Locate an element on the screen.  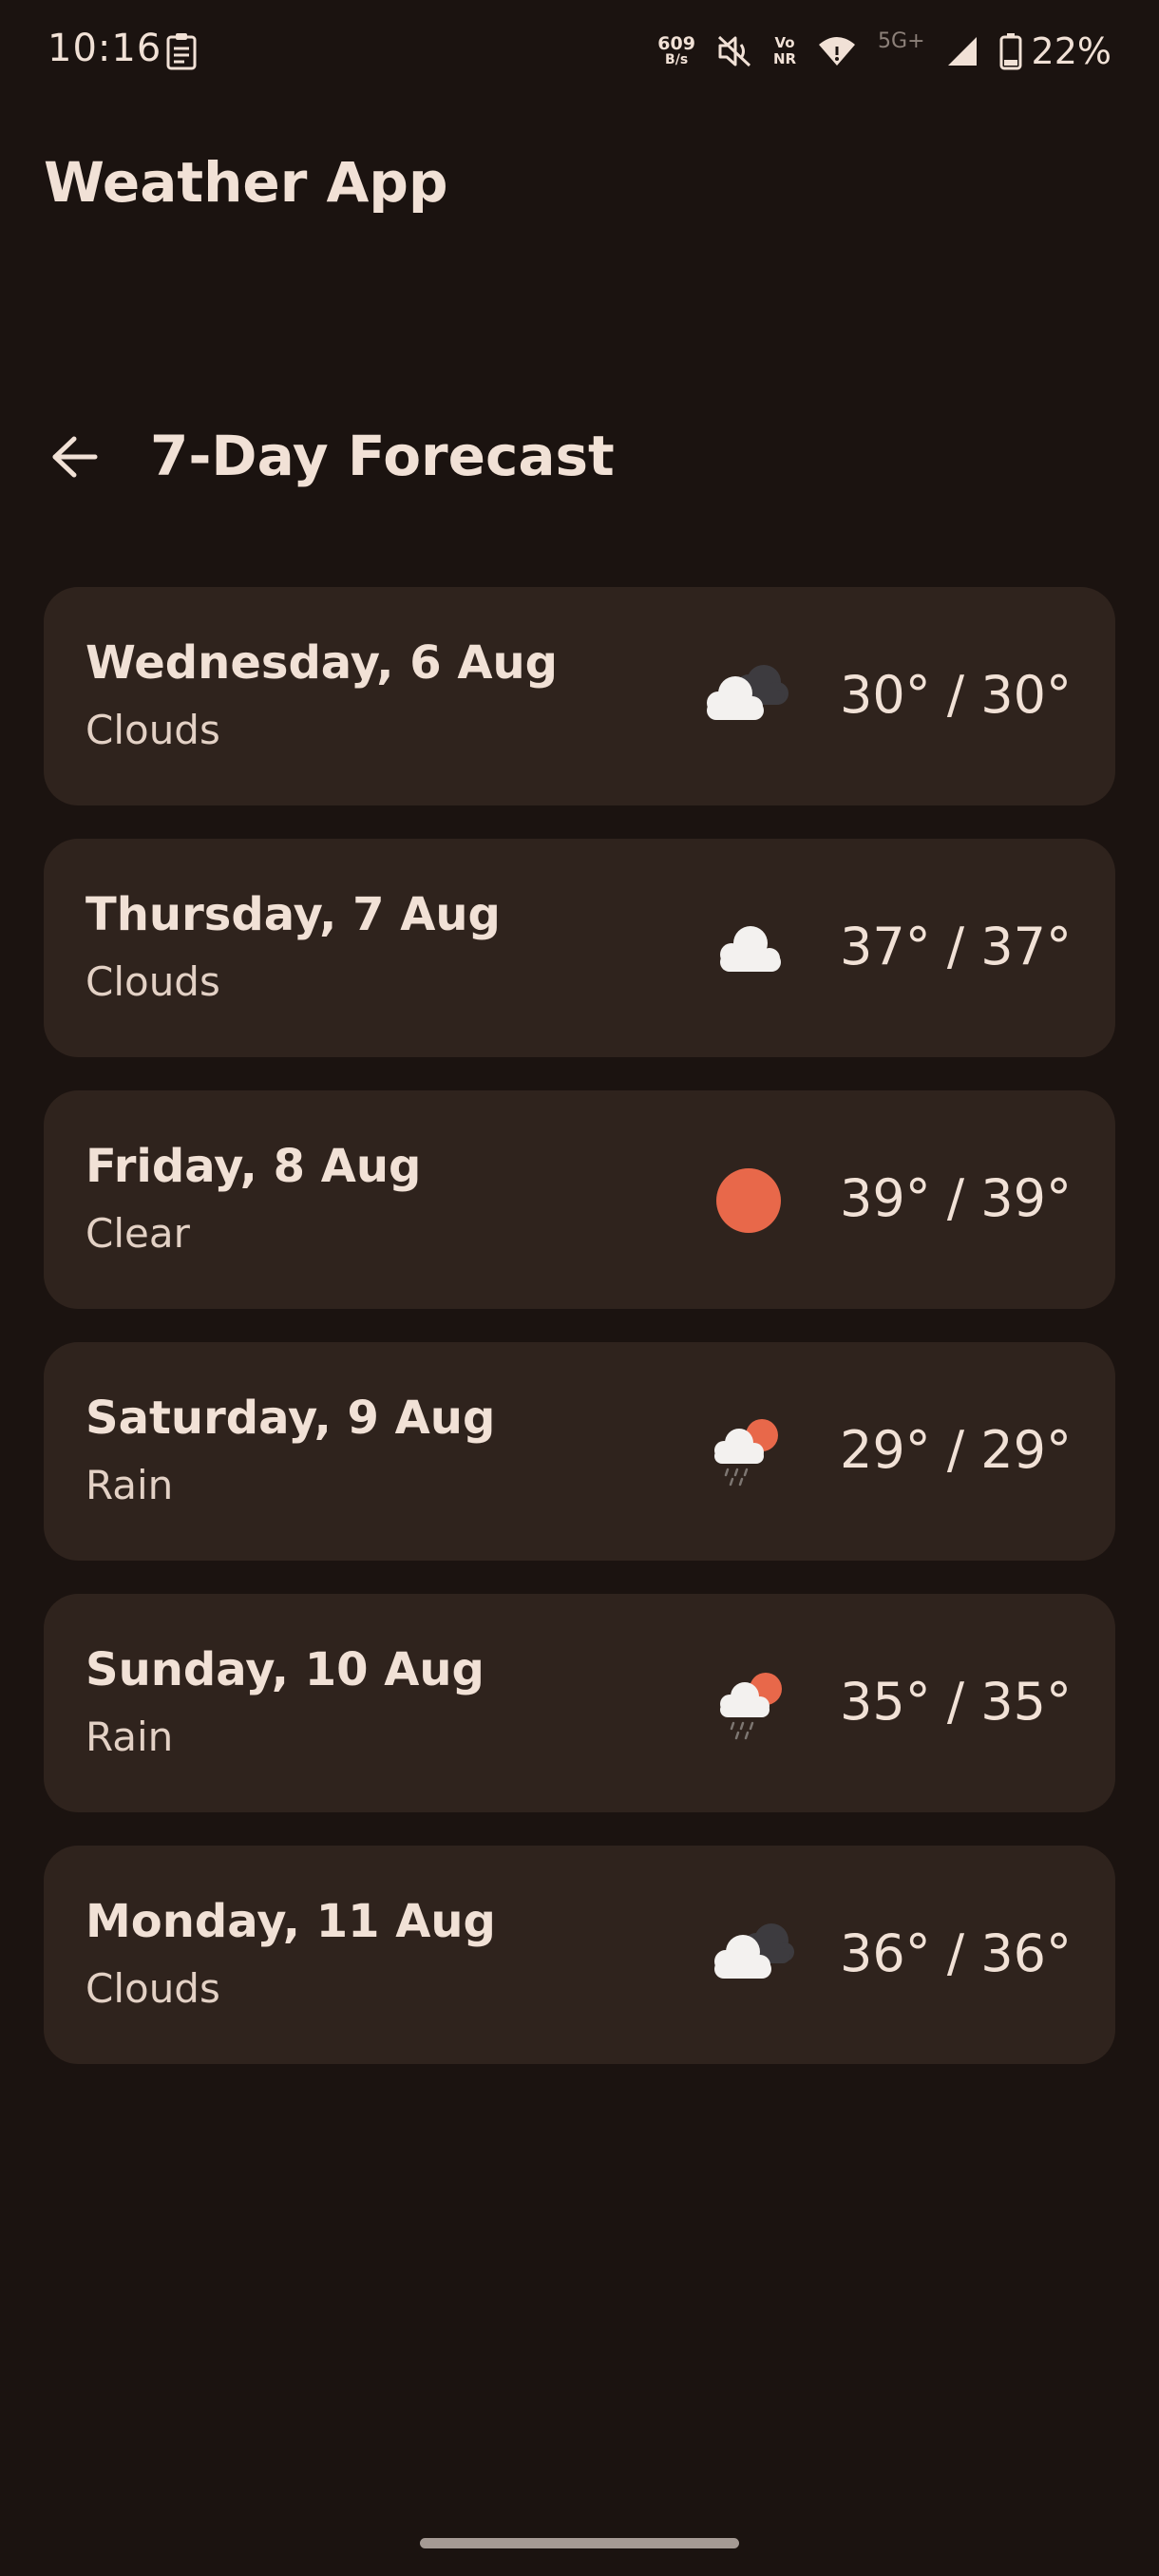
page-title: 7-Day Forecast is located at coordinates (382, 456).